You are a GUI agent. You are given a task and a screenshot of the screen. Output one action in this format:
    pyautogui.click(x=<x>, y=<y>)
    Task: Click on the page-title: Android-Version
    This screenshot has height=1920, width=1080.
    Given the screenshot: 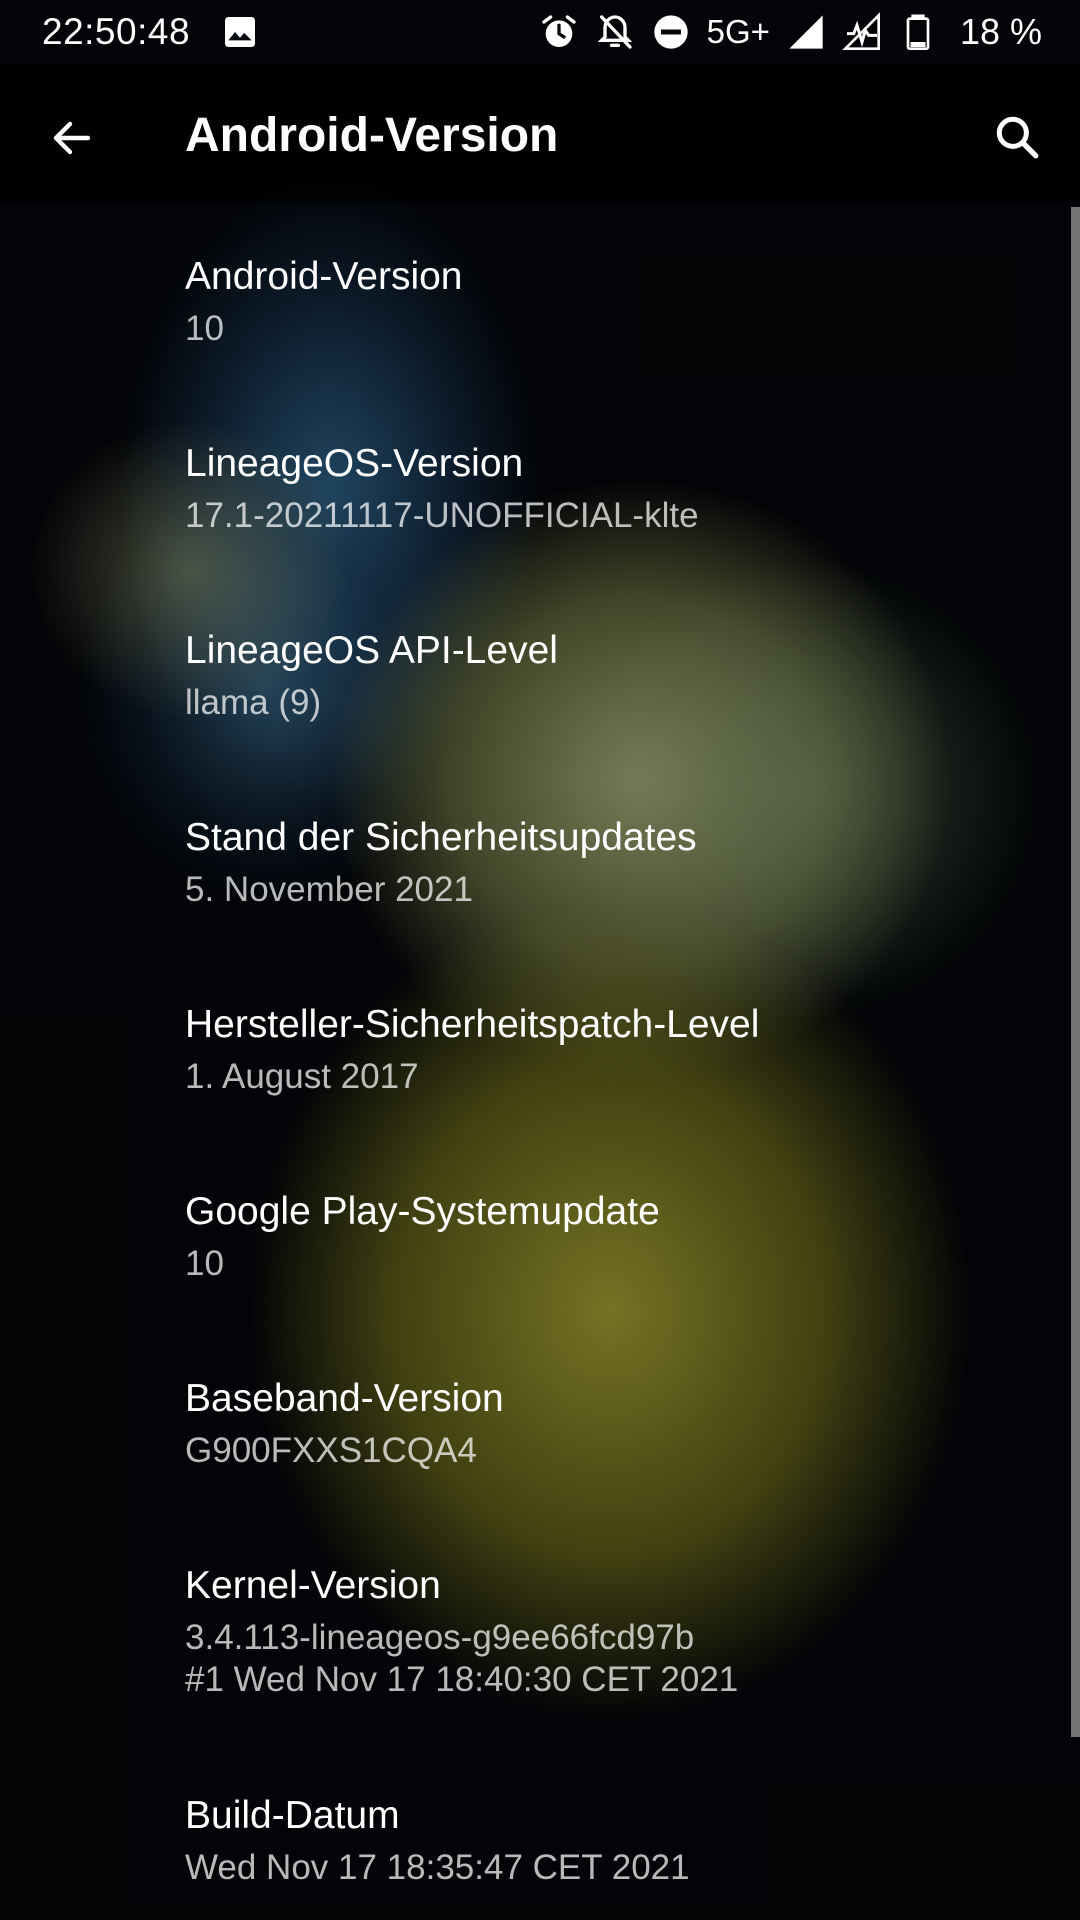 What is the action you would take?
    pyautogui.click(x=372, y=135)
    